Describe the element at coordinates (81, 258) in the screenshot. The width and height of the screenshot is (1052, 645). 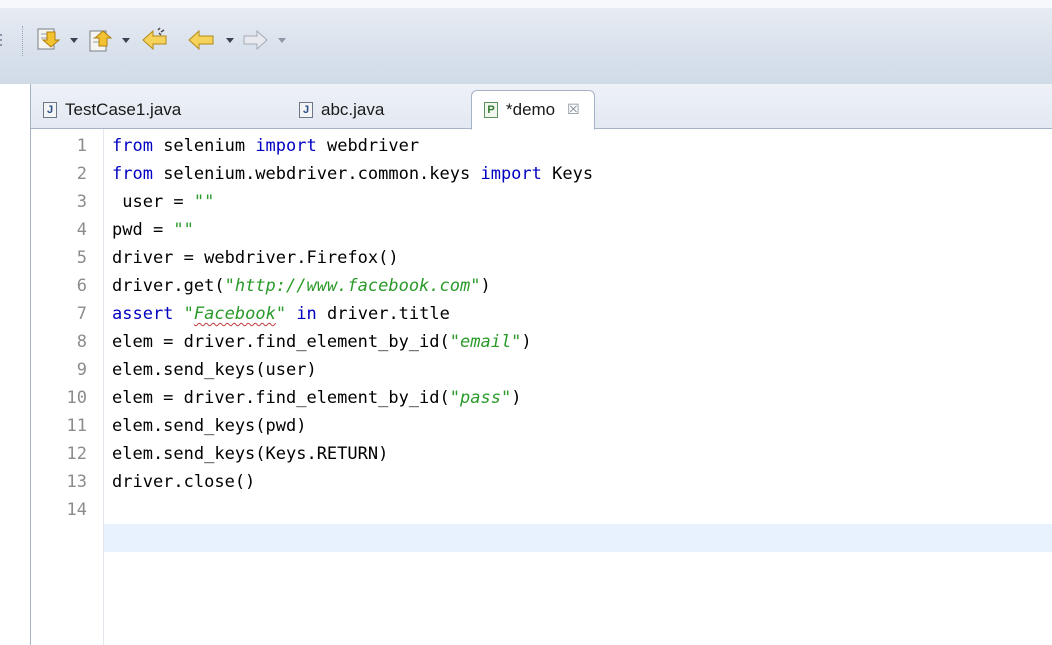
I see `line-number: 5` at that location.